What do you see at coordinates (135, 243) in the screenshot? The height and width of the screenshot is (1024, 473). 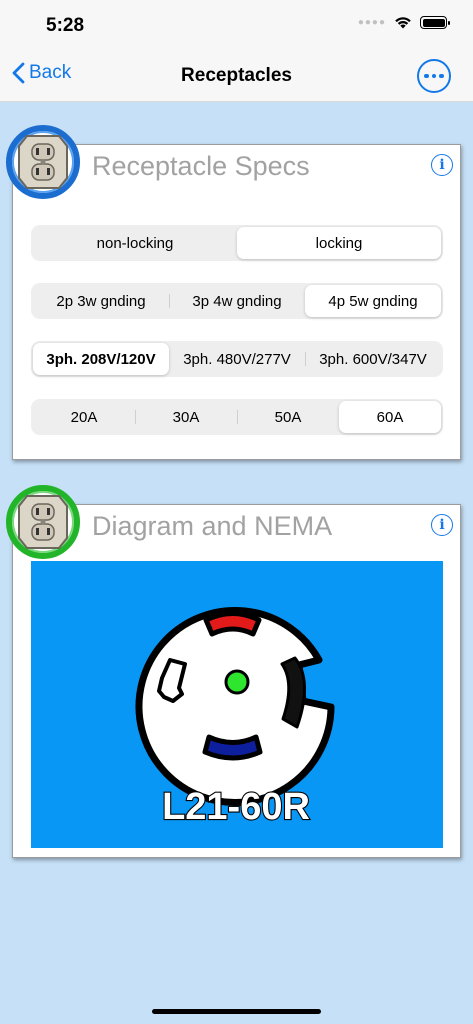 I see `segment-non-locking: non-locking` at bounding box center [135, 243].